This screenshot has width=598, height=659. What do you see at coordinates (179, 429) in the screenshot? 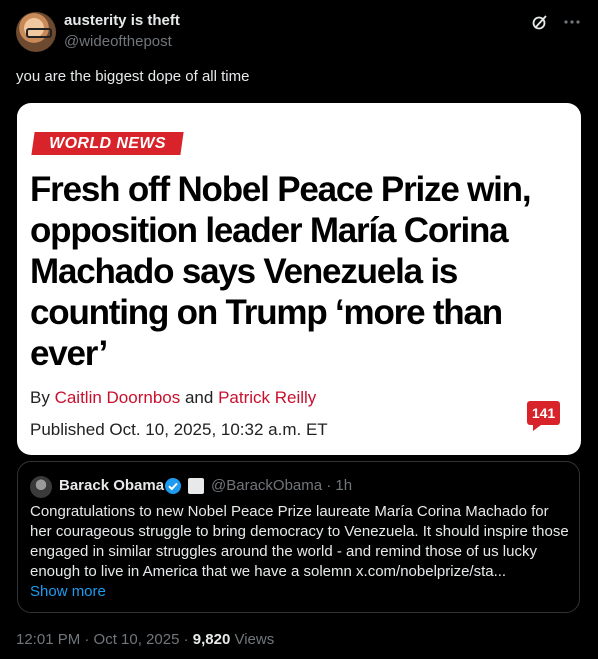
I see `article-published-date: Published Oct. 10, 2025, 10:32 a.m. ET` at bounding box center [179, 429].